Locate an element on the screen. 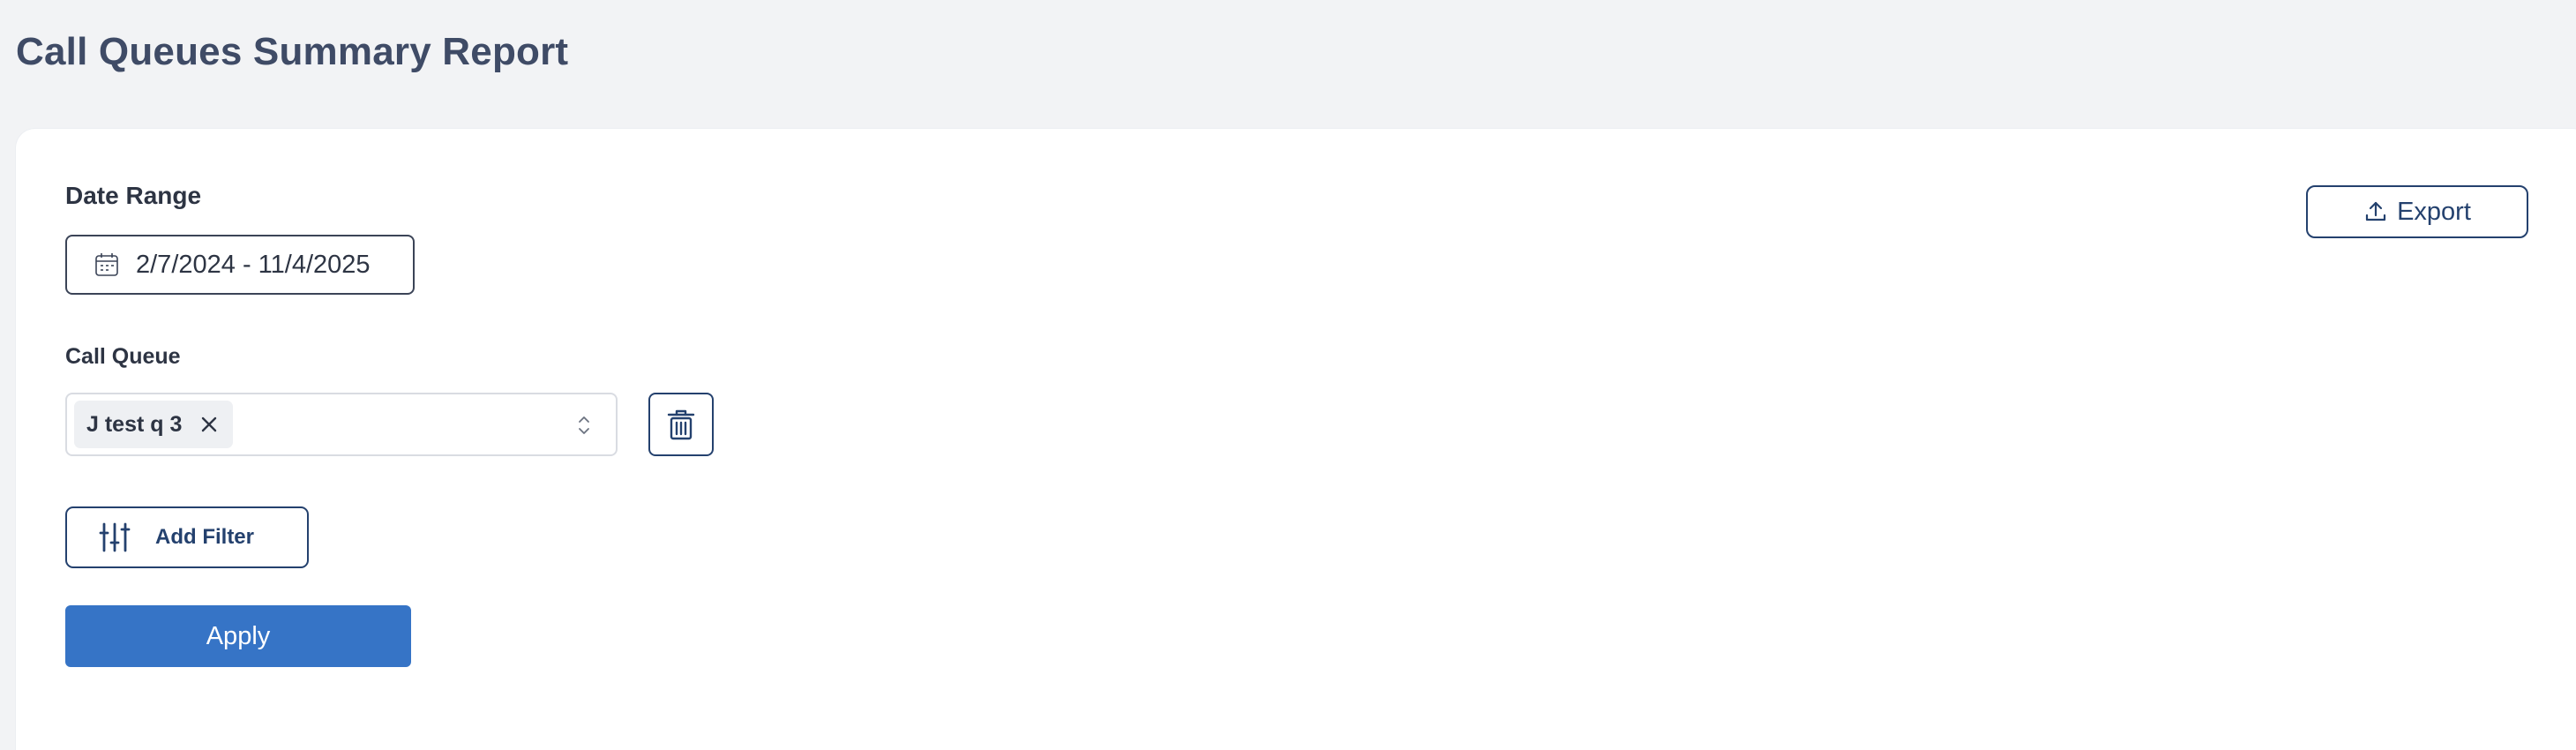 Image resolution: width=2576 pixels, height=750 pixels. date-range-picker: 2/7/2024 - 11/4/2025 is located at coordinates (240, 265).